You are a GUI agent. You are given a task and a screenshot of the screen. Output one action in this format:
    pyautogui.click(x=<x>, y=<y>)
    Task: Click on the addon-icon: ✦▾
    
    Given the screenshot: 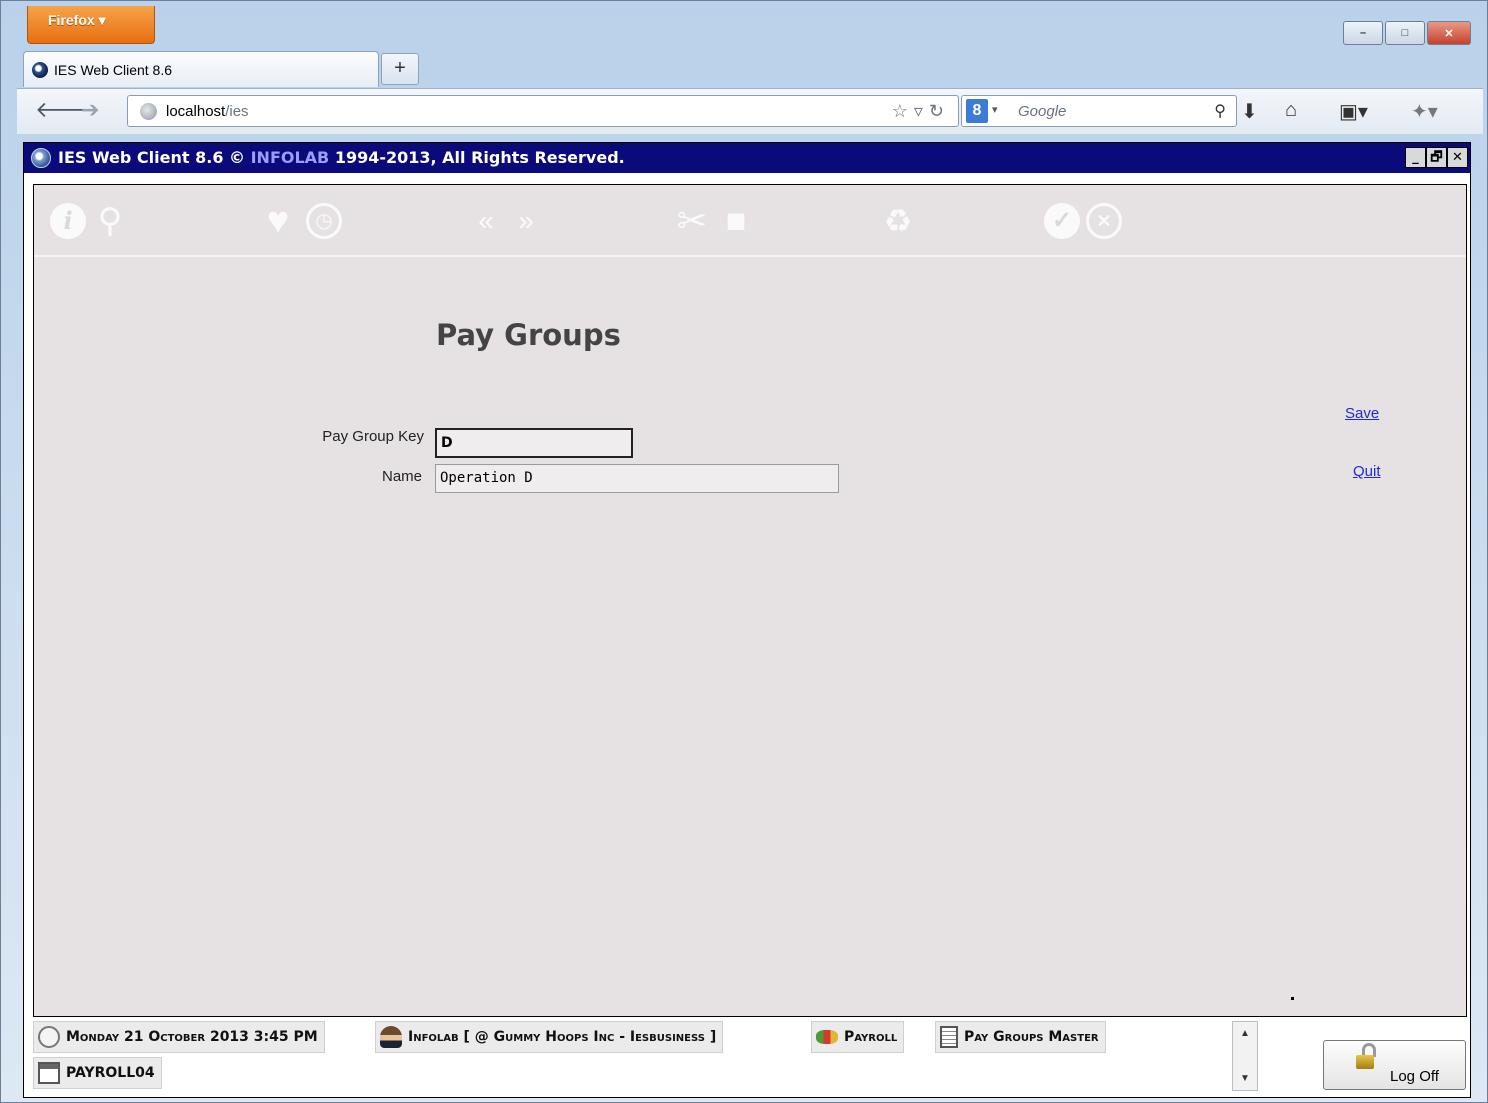 What is the action you would take?
    pyautogui.click(x=1424, y=111)
    